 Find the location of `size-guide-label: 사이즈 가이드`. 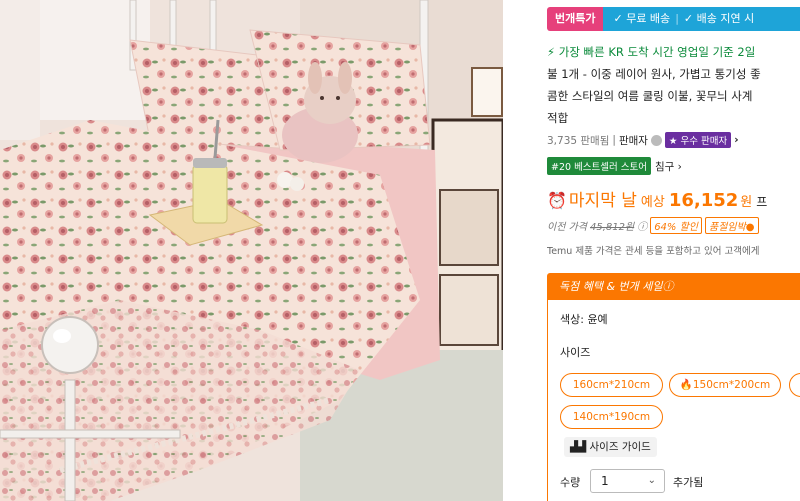

size-guide-label: 사이즈 가이드 is located at coordinates (620, 447).